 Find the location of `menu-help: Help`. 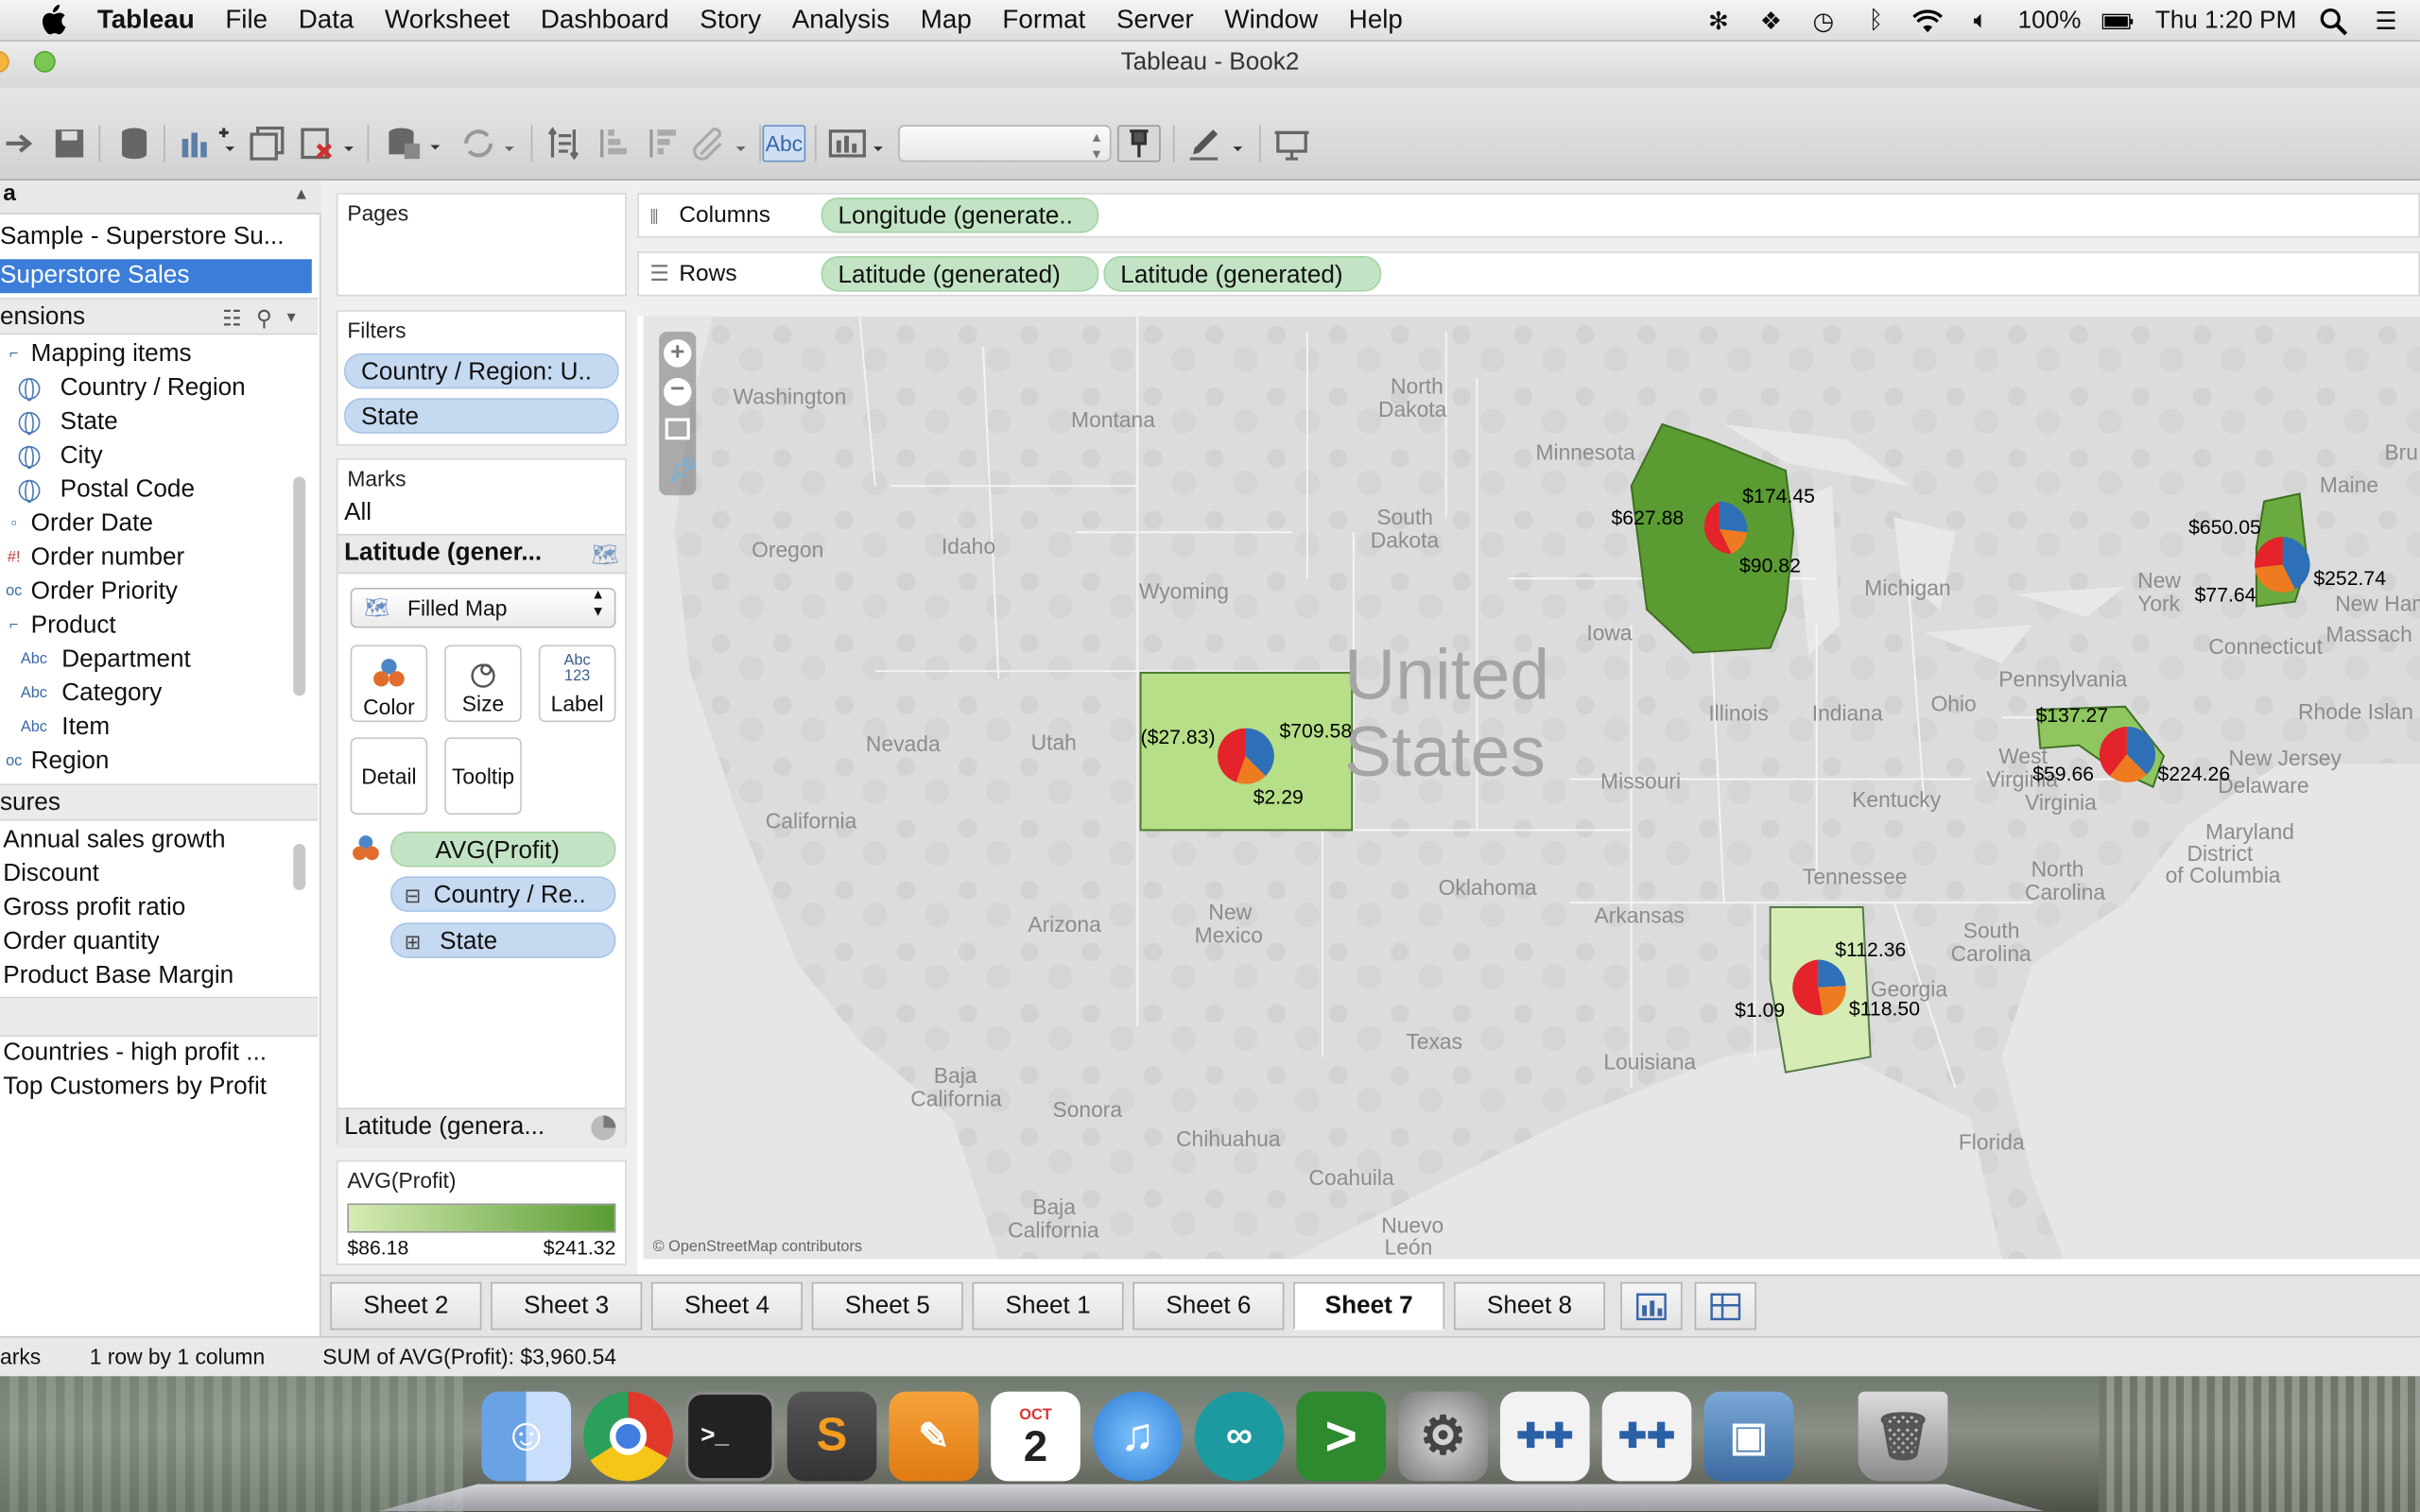

menu-help: Help is located at coordinates (1376, 20).